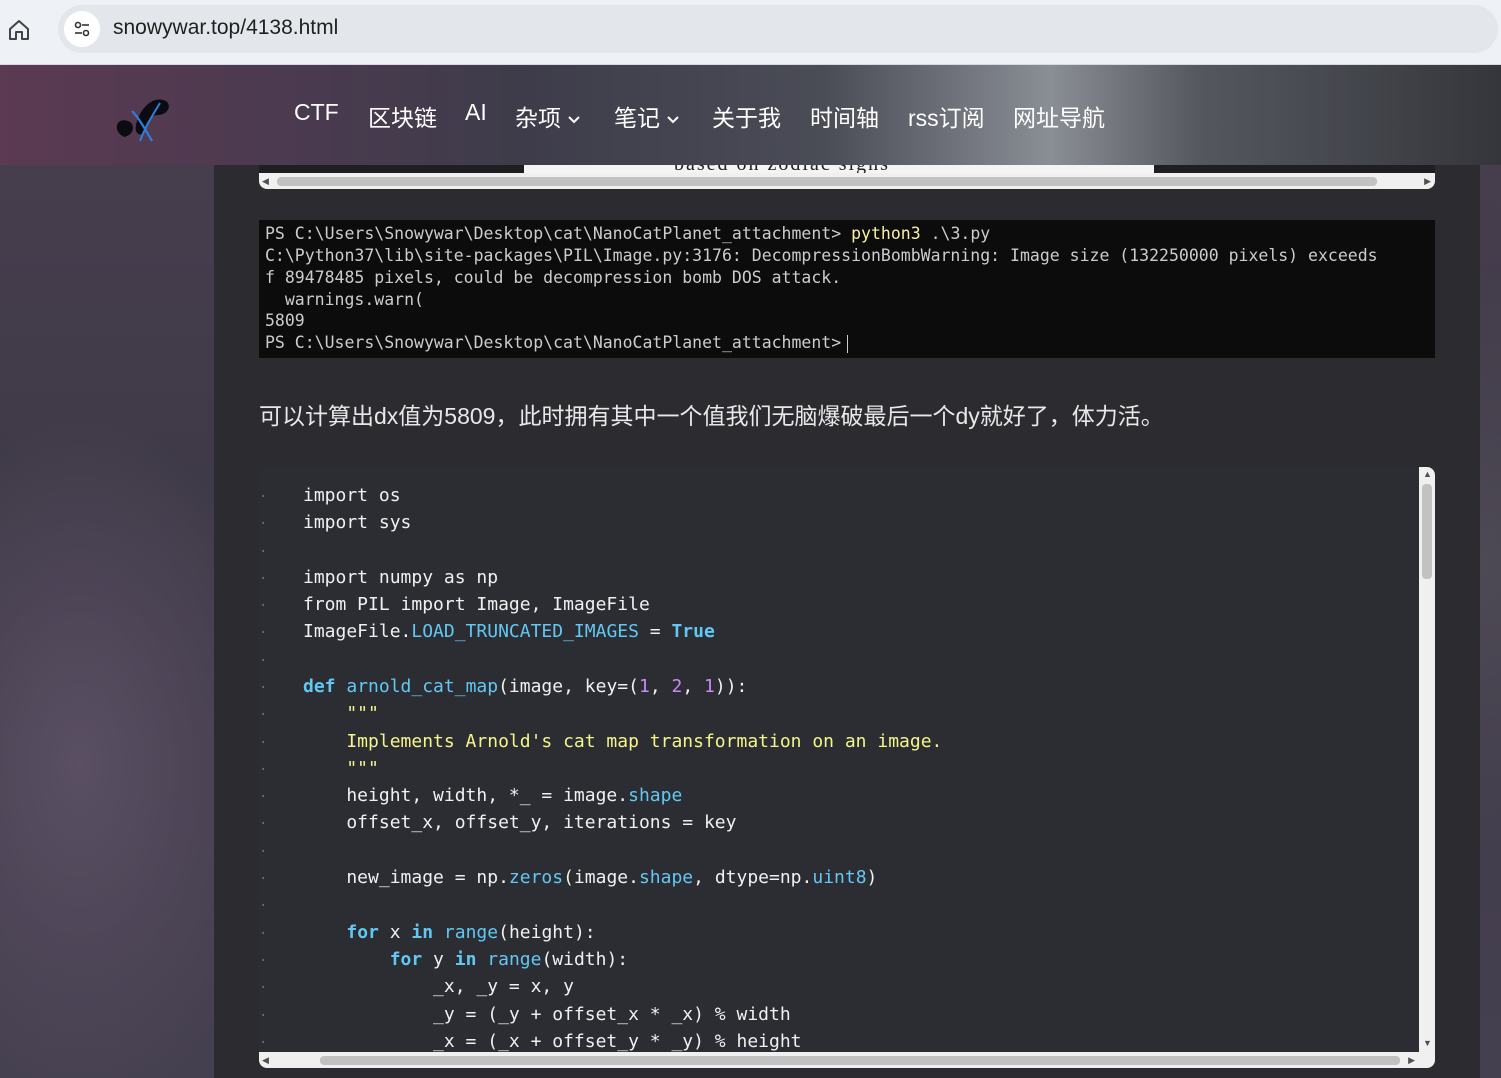 This screenshot has height=1078, width=1501. I want to click on image-block: based on zodiac signs ◀ ▶, so click(847, 177).